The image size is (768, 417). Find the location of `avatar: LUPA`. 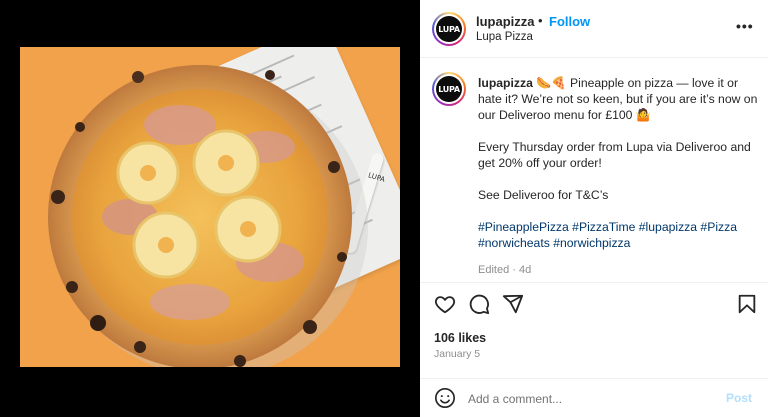

avatar: LUPA is located at coordinates (449, 29).